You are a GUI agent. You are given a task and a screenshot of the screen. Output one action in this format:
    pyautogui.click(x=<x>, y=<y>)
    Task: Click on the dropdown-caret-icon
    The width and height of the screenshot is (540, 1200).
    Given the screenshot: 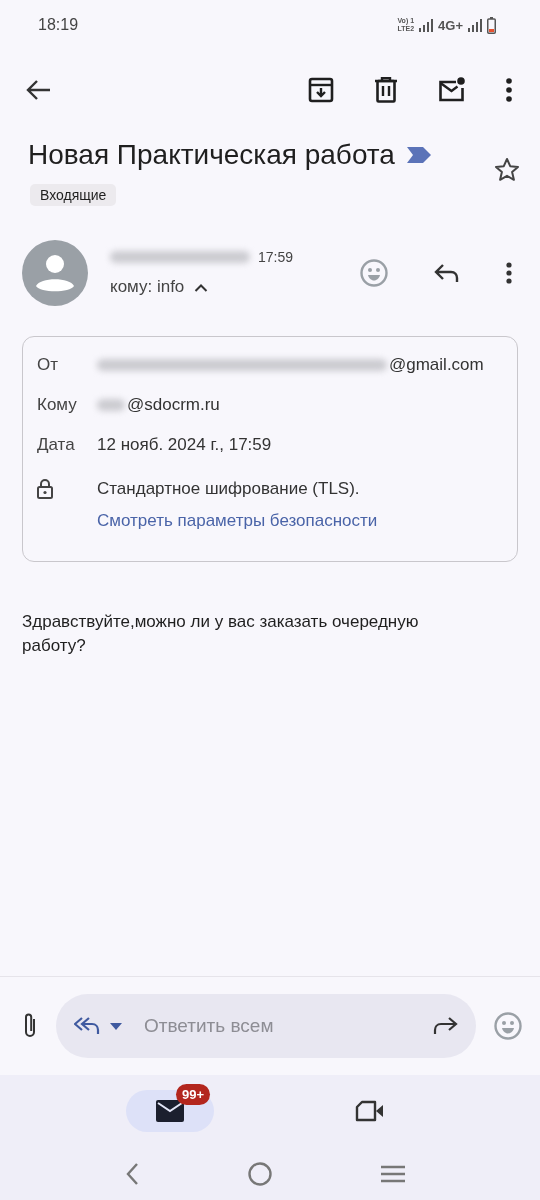 What is the action you would take?
    pyautogui.click(x=116, y=1026)
    